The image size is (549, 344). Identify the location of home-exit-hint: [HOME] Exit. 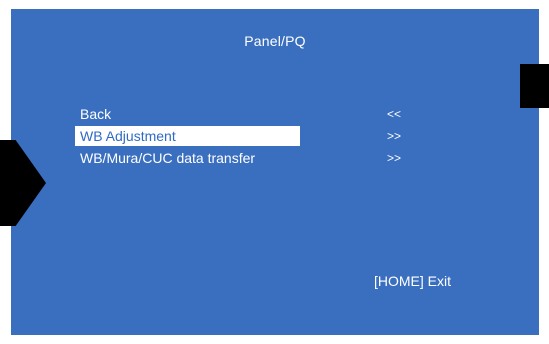
(413, 281).